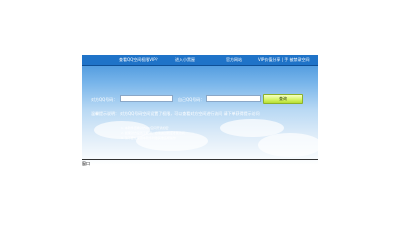 Image resolution: width=400 pixels, height=250 pixels. Describe the element at coordinates (153, 133) in the screenshot. I see `tip-line: 2. 如果对方设置了权限，必须通过验证才能访问` at that location.